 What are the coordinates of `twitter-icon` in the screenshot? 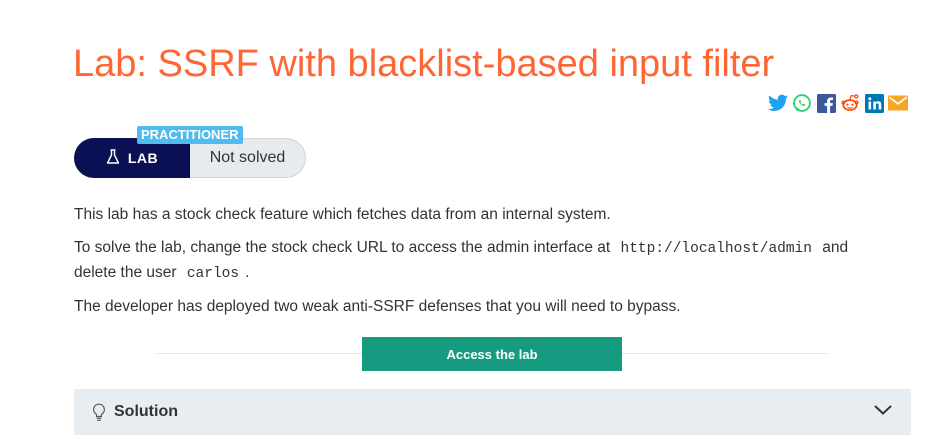 It's located at (778, 103).